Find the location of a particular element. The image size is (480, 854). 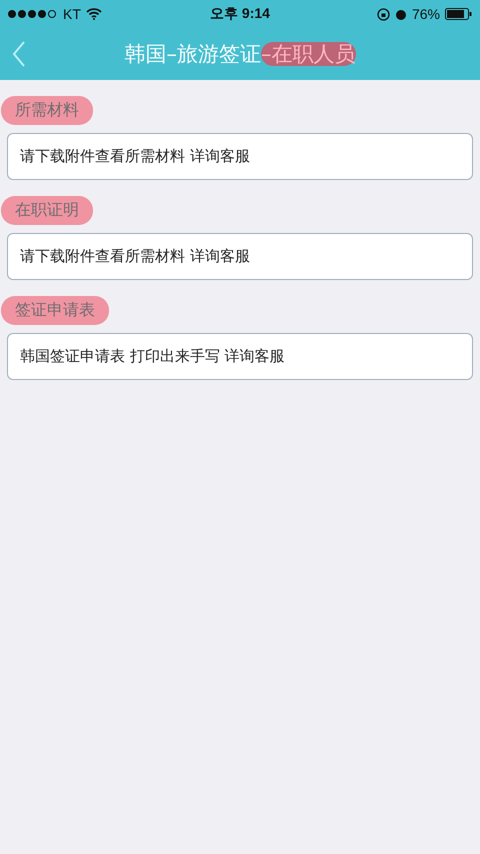

battery-percent: 76% is located at coordinates (426, 14).